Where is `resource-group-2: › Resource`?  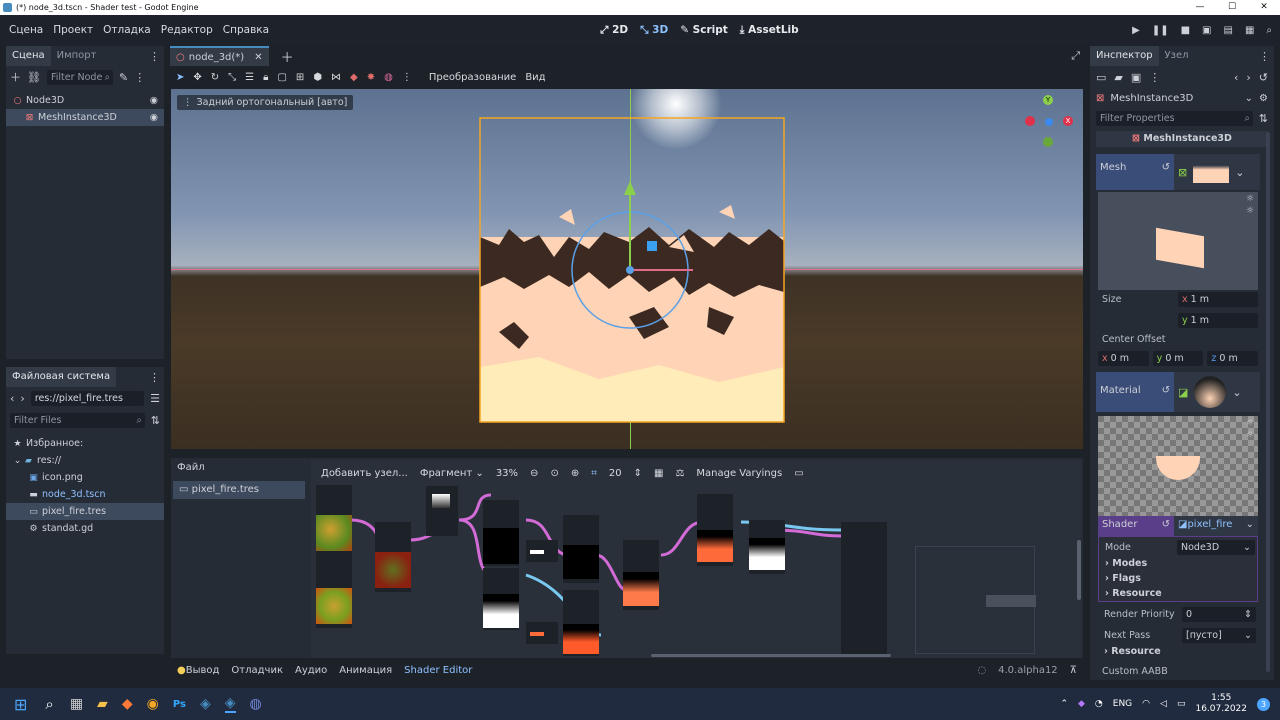 resource-group-2: › Resource is located at coordinates (1132, 651).